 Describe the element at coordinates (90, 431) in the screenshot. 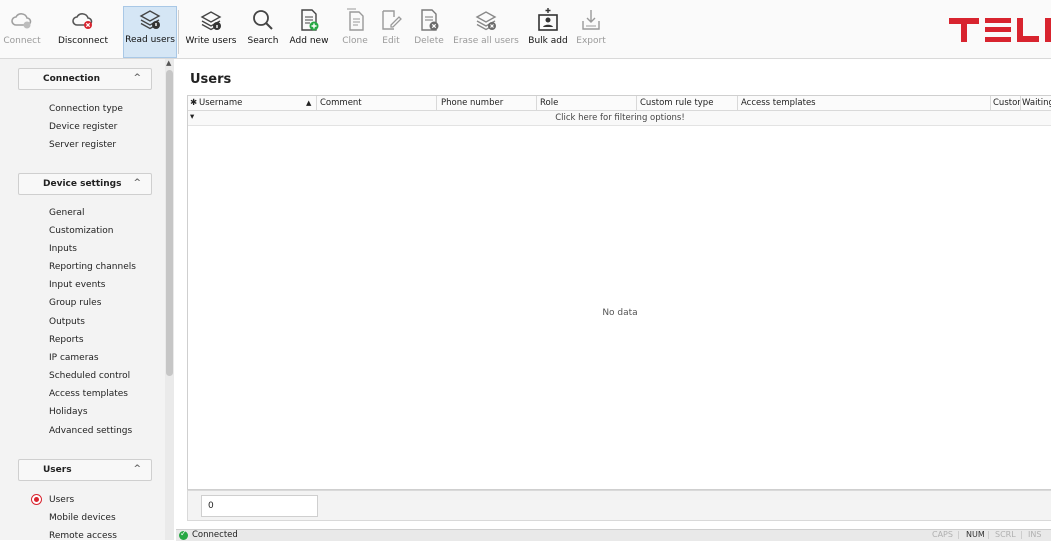

I see `sidebar-item-advanced-settings: Advanced settings` at that location.